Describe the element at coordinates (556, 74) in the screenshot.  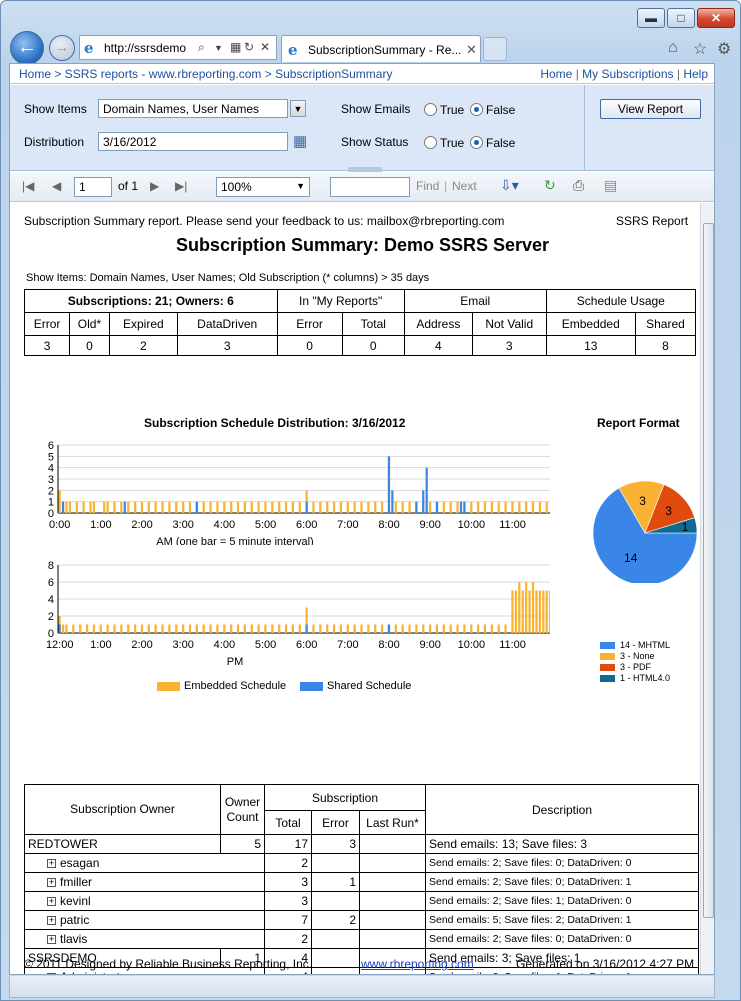
I see `home-link: Home` at that location.